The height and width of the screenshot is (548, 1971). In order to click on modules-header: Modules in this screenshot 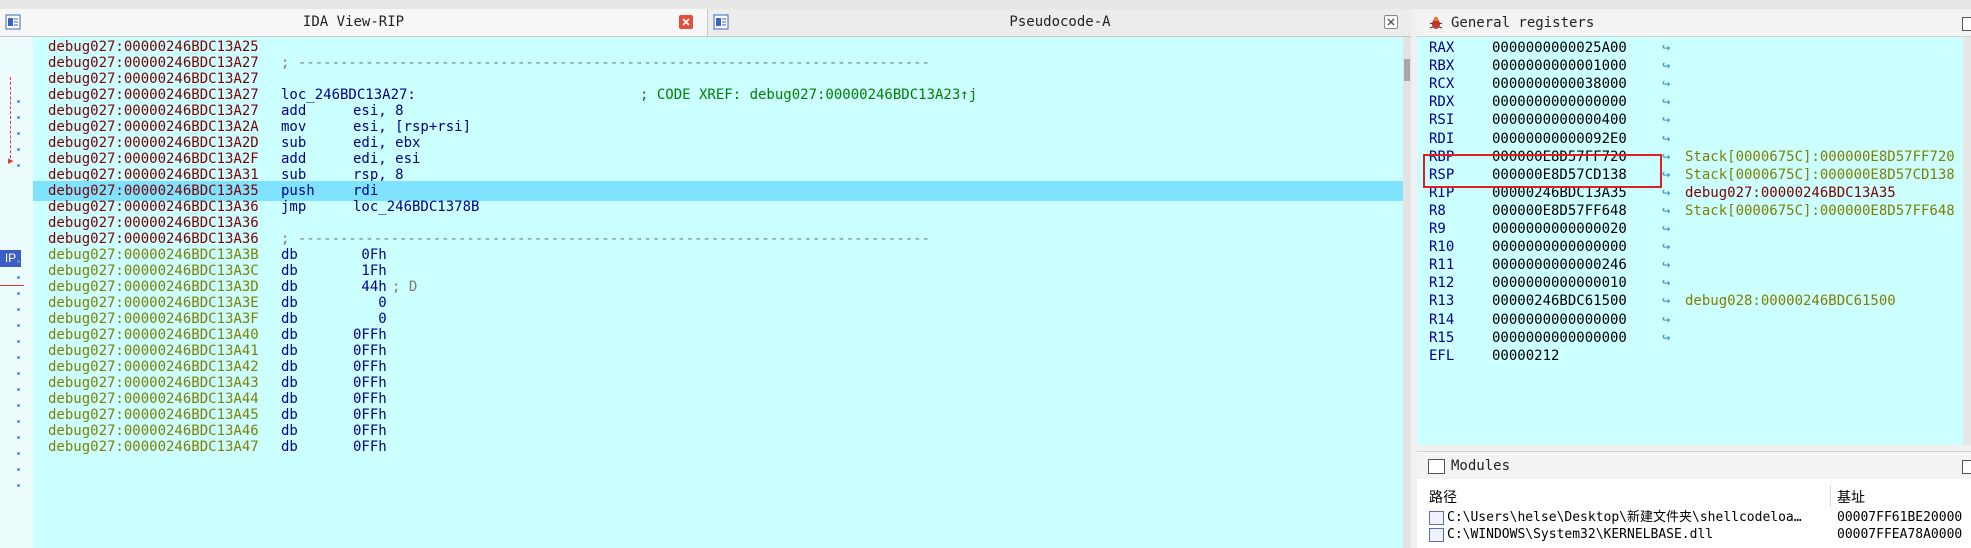, I will do `click(1694, 465)`.